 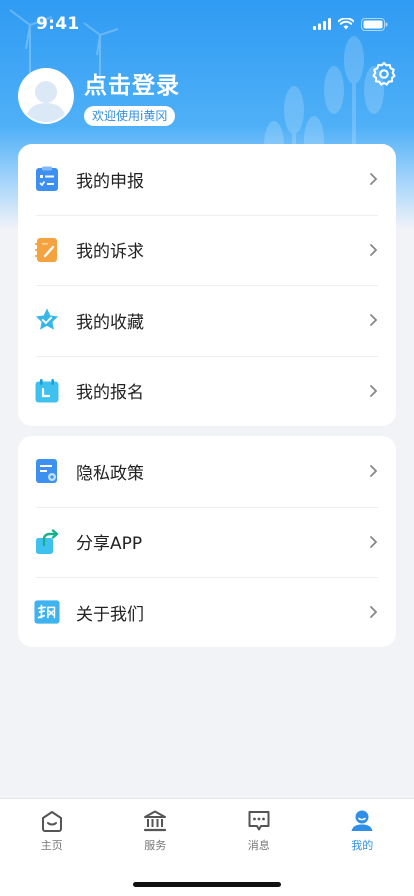 I want to click on menu-item-appeal: 我的诉求, so click(x=207, y=250).